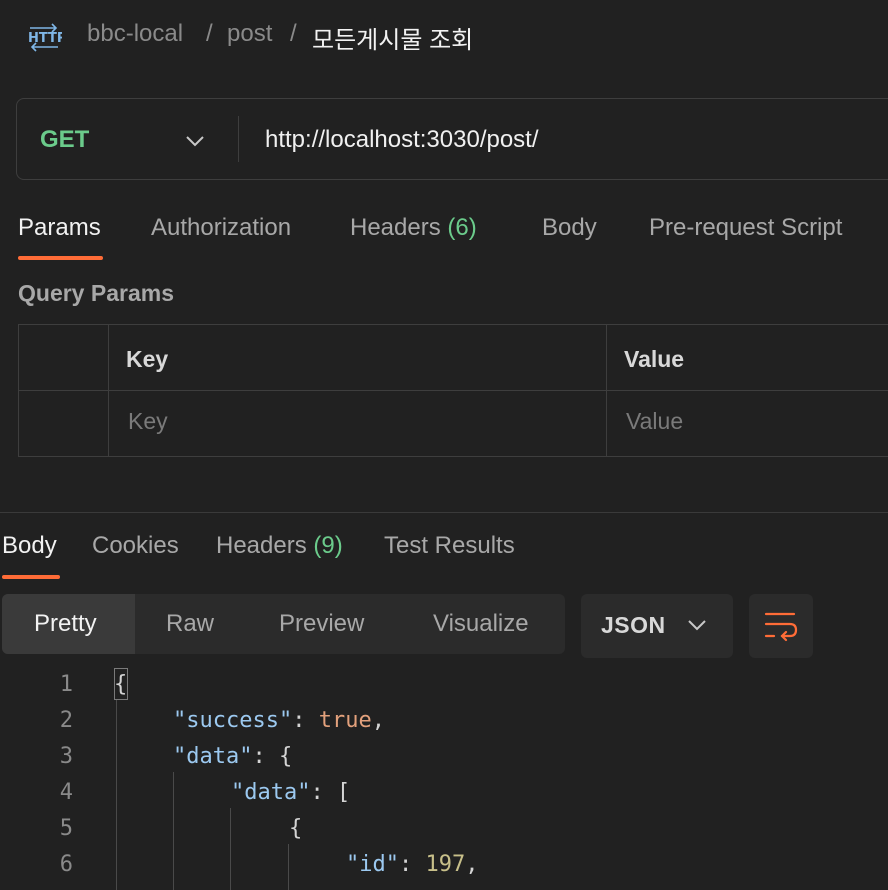 The image size is (888, 890). What do you see at coordinates (249, 34) in the screenshot?
I see `breadcrumb-collection: post` at bounding box center [249, 34].